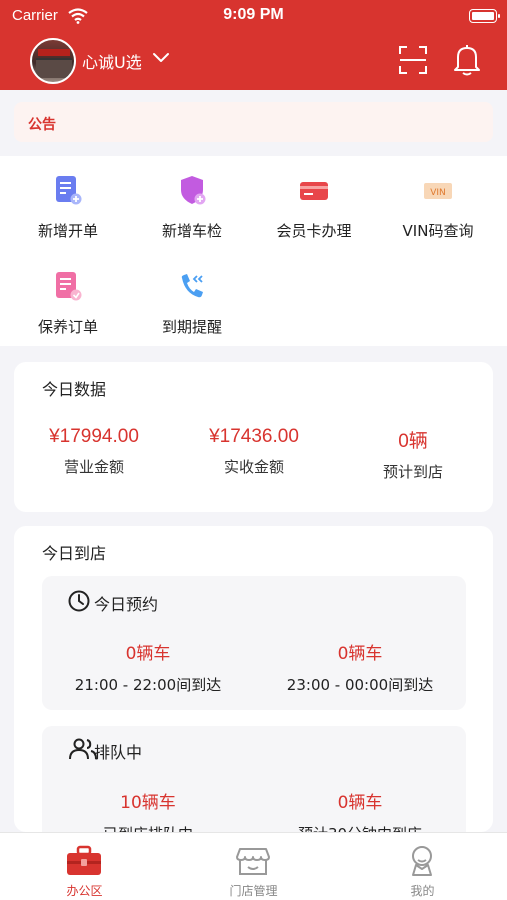  I want to click on menu-item-maintenance-order: 保养订单, so click(68, 298).